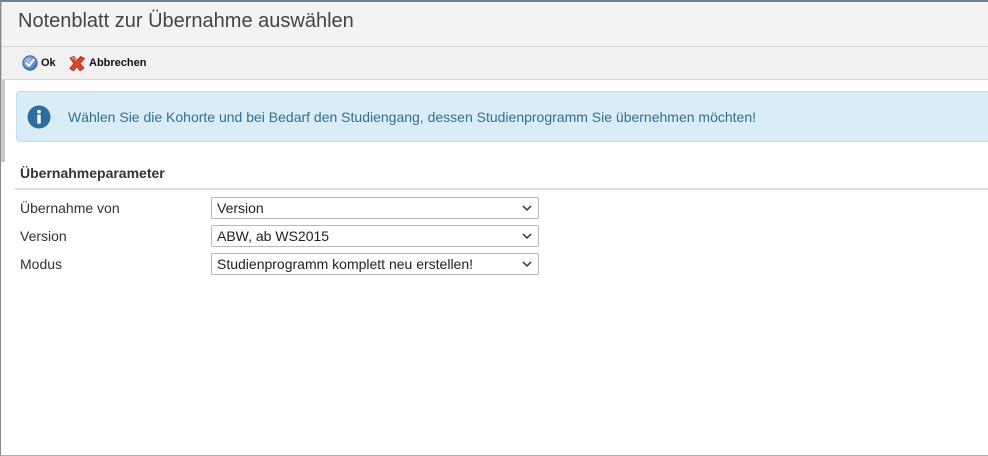  I want to click on cancel-button: Abbrechen, so click(107, 63).